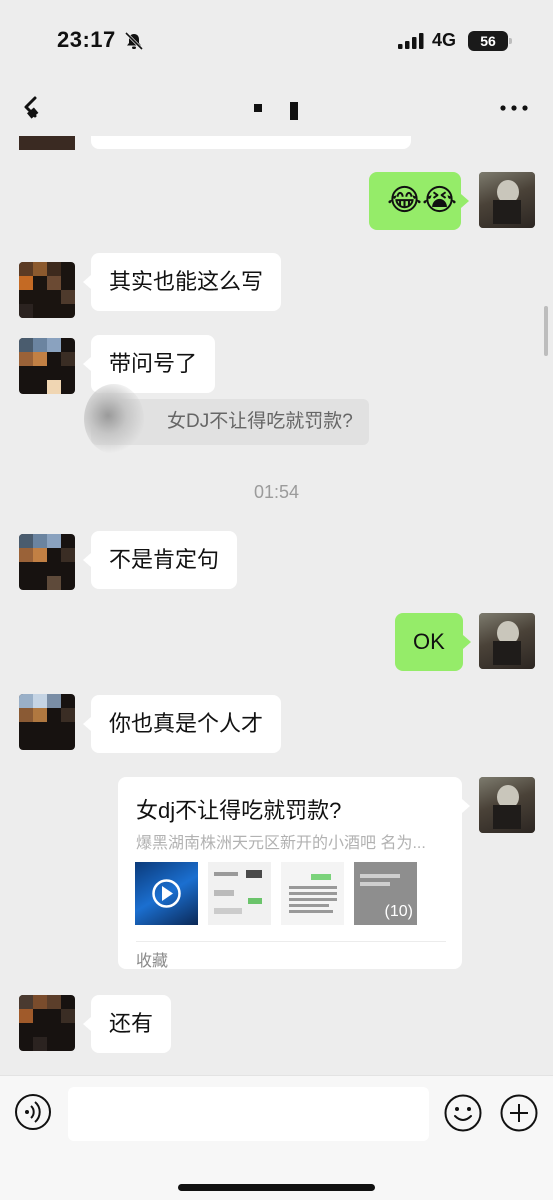 Image resolution: width=553 pixels, height=1200 pixels. Describe the element at coordinates (519, 1113) in the screenshot. I see `plus-icon` at that location.